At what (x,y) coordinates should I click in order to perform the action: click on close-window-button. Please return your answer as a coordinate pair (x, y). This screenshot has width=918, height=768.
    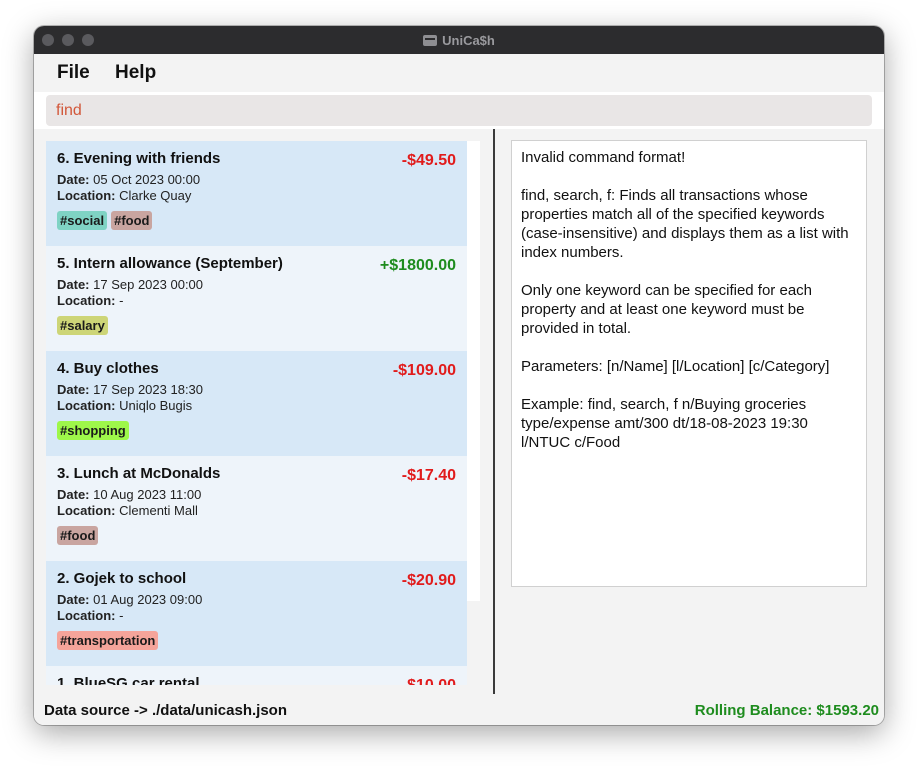
    Looking at the image, I should click on (48, 40).